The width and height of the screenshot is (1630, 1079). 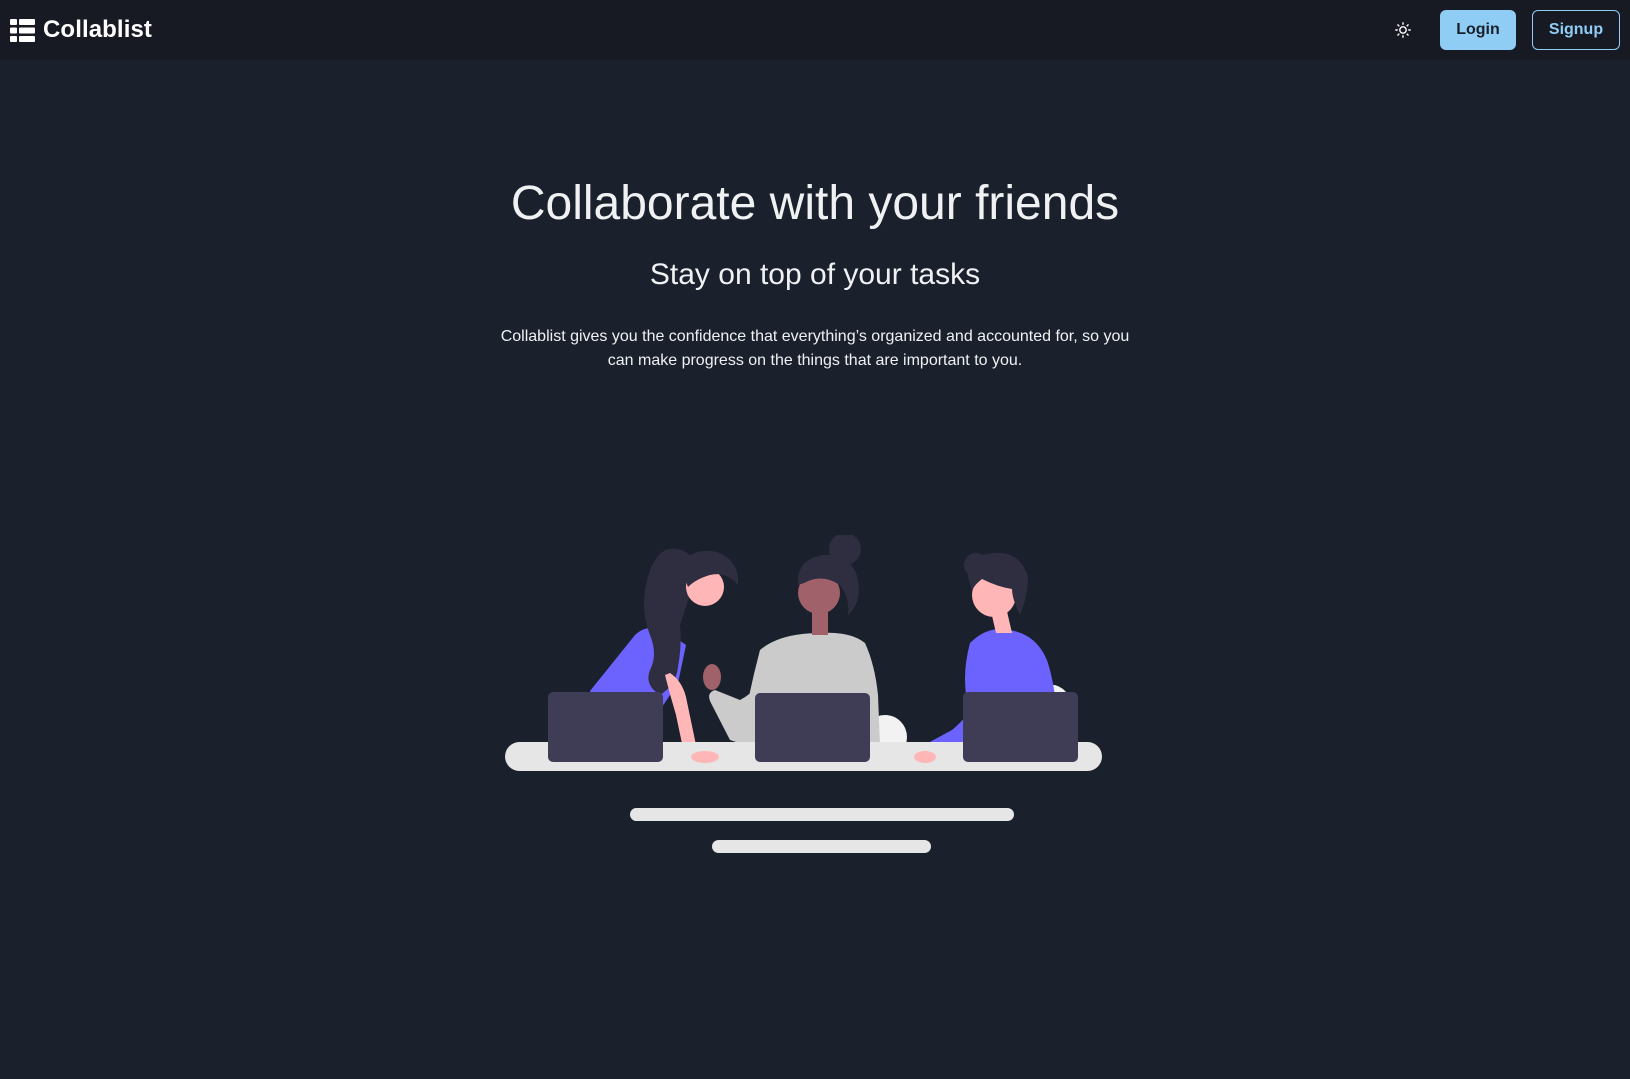 What do you see at coordinates (1478, 30) in the screenshot?
I see `login-button: Login` at bounding box center [1478, 30].